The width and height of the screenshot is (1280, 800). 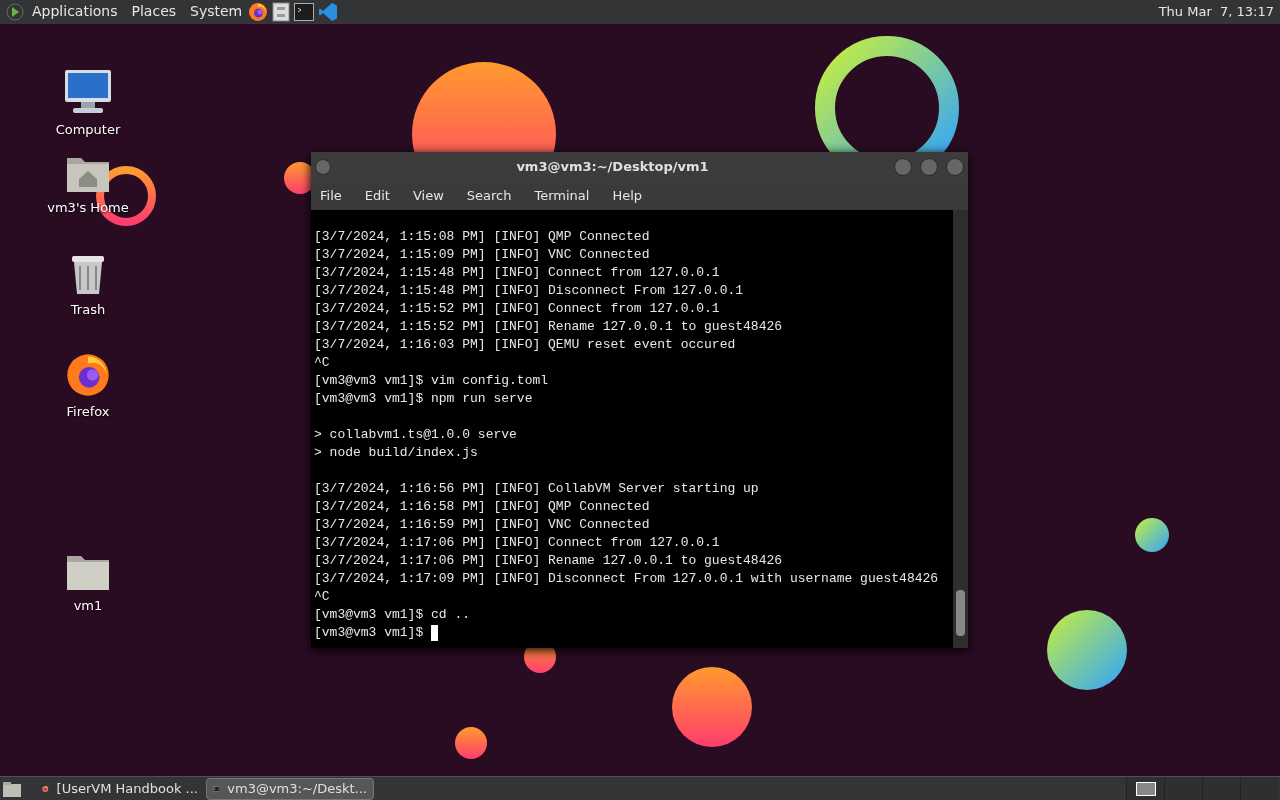 What do you see at coordinates (88, 606) in the screenshot?
I see `desktop-icon-label: vm1` at bounding box center [88, 606].